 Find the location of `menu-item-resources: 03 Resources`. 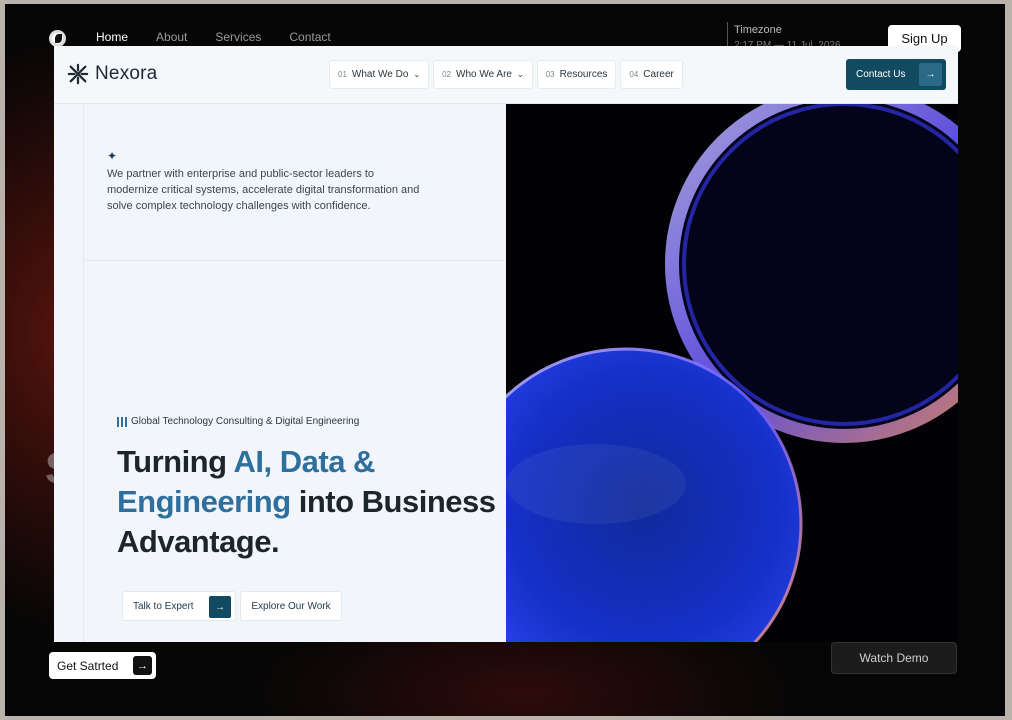

menu-item-resources: 03 Resources is located at coordinates (576, 74).